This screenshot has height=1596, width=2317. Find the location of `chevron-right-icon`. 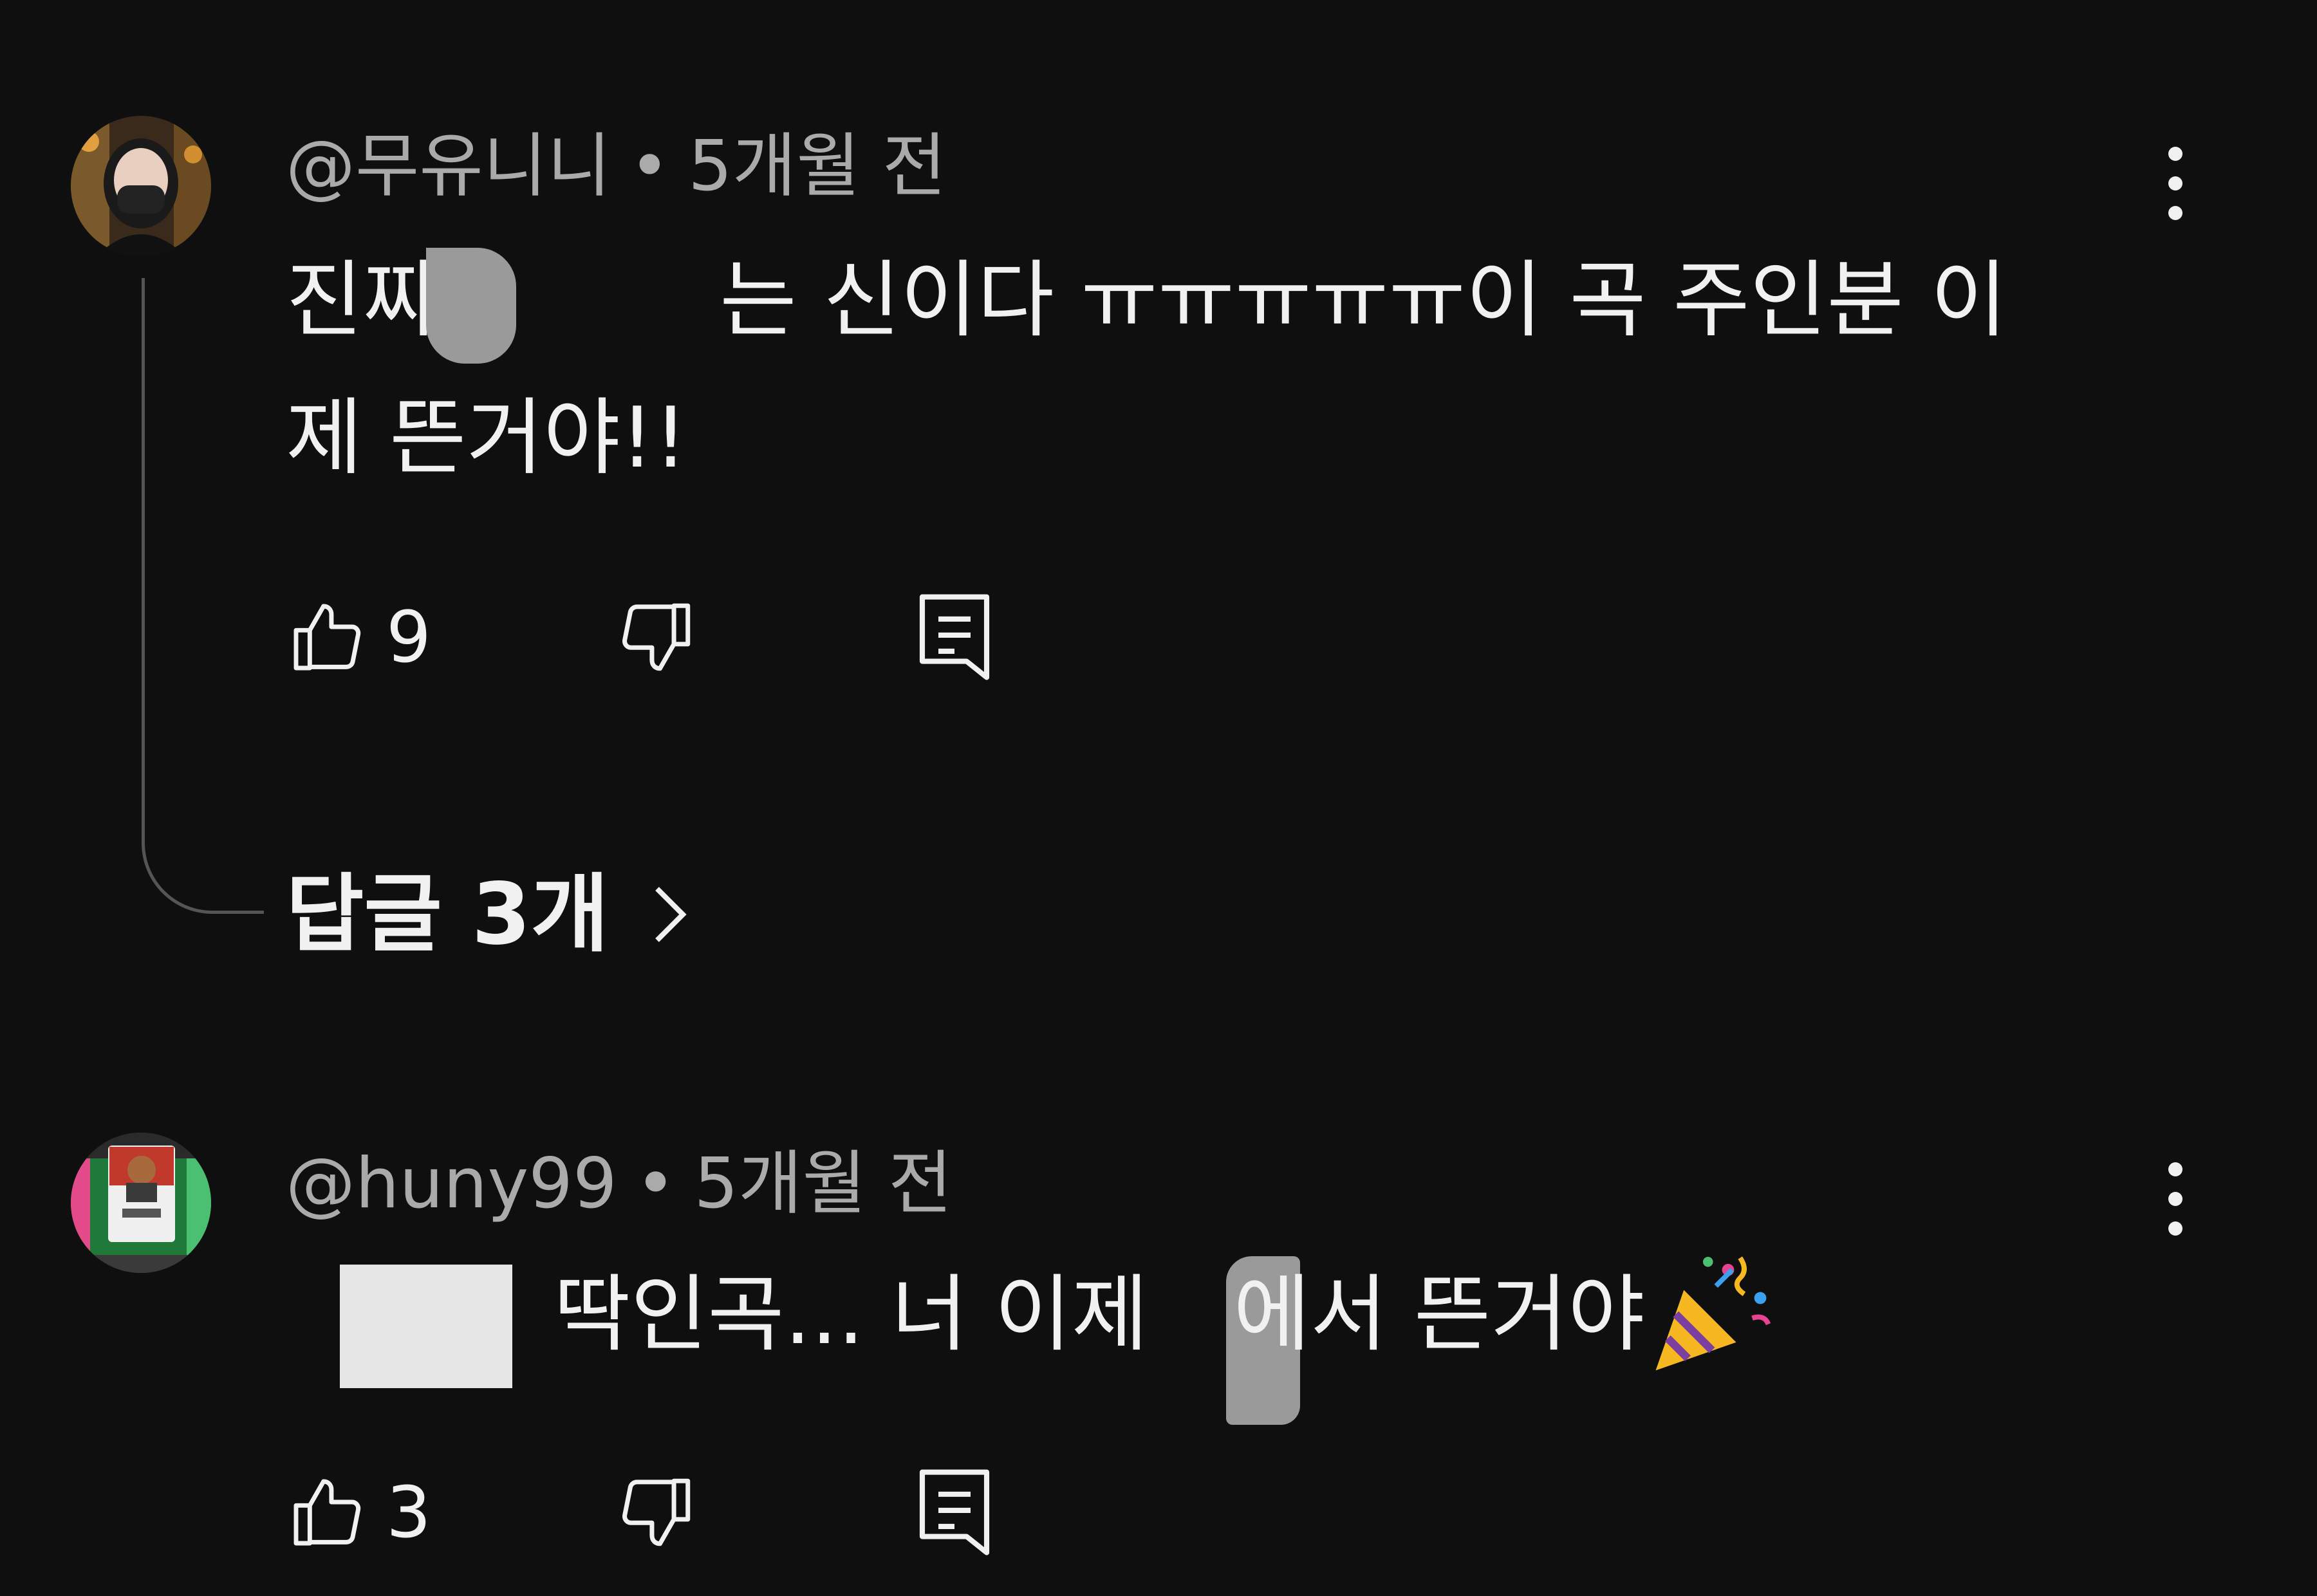

chevron-right-icon is located at coordinates (671, 914).